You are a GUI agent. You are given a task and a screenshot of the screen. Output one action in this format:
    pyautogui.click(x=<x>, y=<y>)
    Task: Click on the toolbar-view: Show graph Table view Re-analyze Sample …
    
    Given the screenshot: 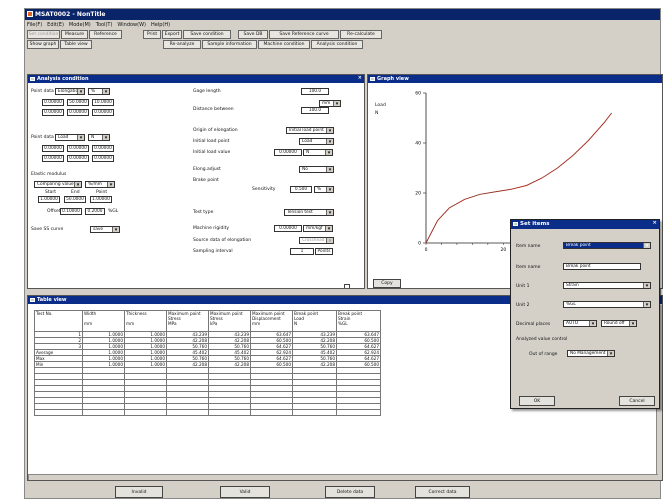 What is the action you would take?
    pyautogui.click(x=195, y=44)
    